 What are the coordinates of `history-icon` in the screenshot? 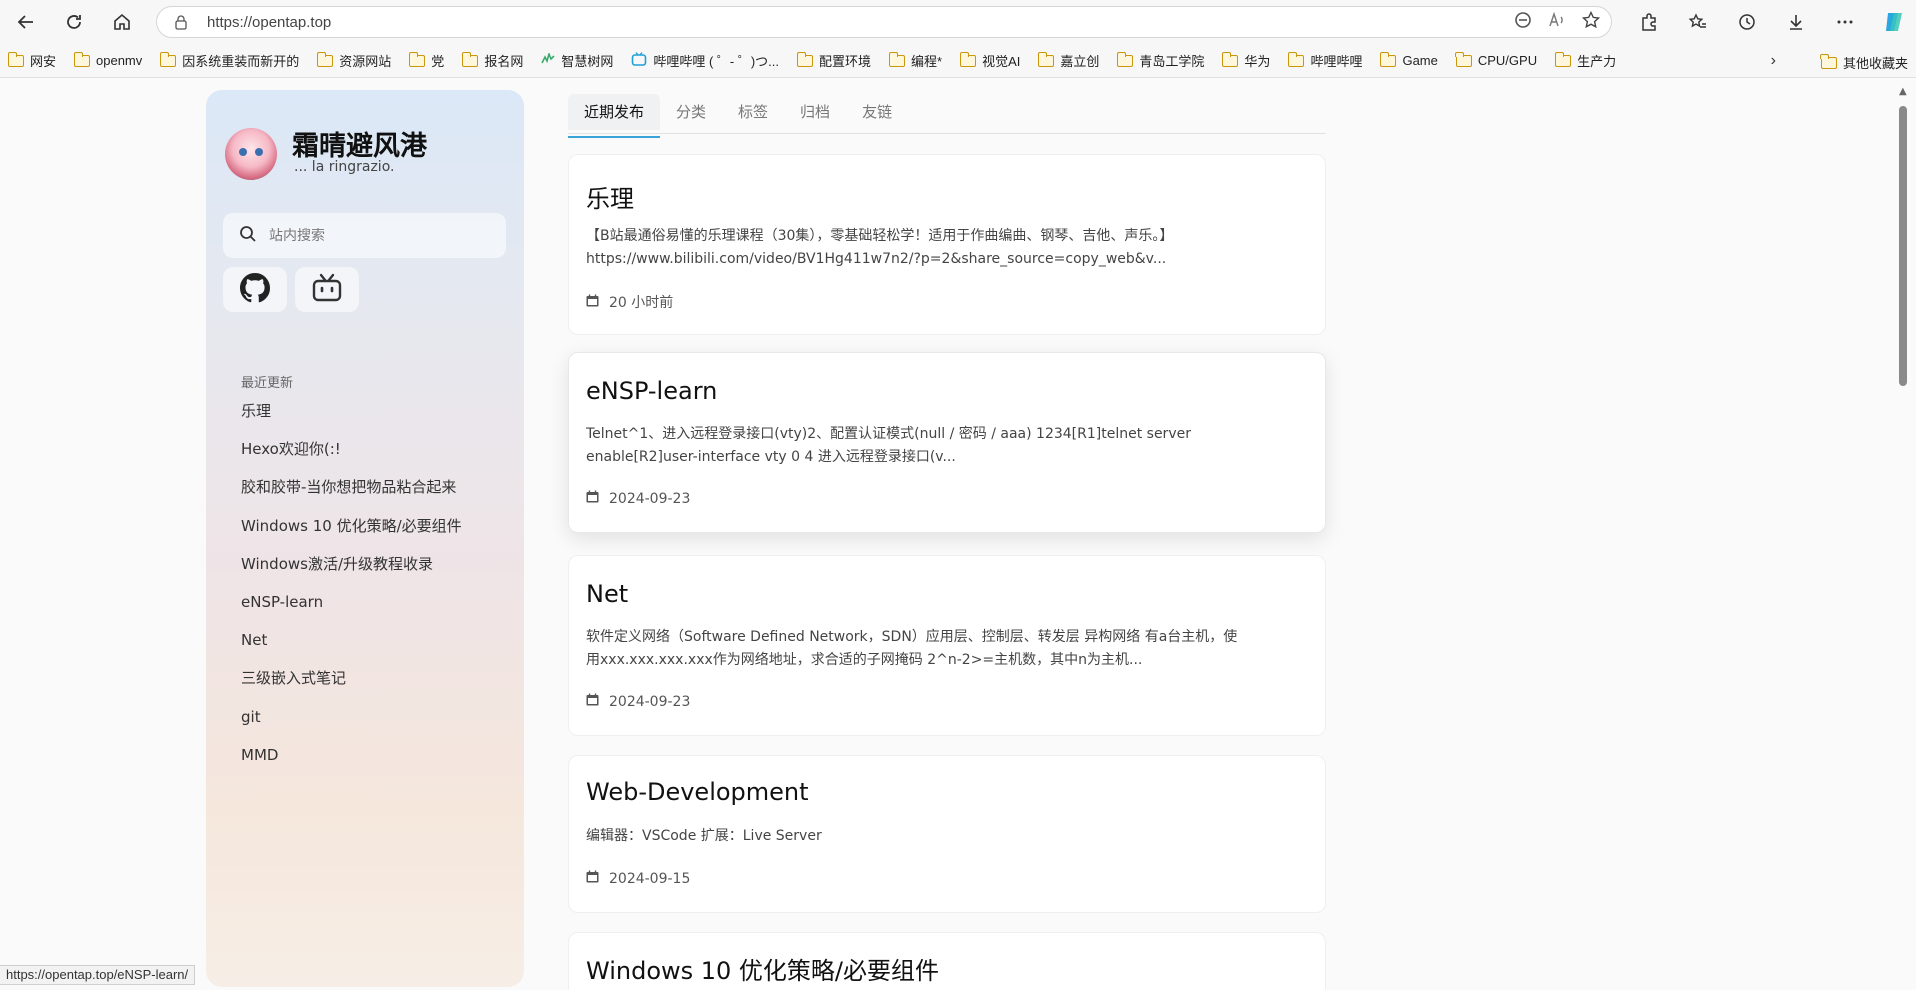 It's located at (1747, 22).